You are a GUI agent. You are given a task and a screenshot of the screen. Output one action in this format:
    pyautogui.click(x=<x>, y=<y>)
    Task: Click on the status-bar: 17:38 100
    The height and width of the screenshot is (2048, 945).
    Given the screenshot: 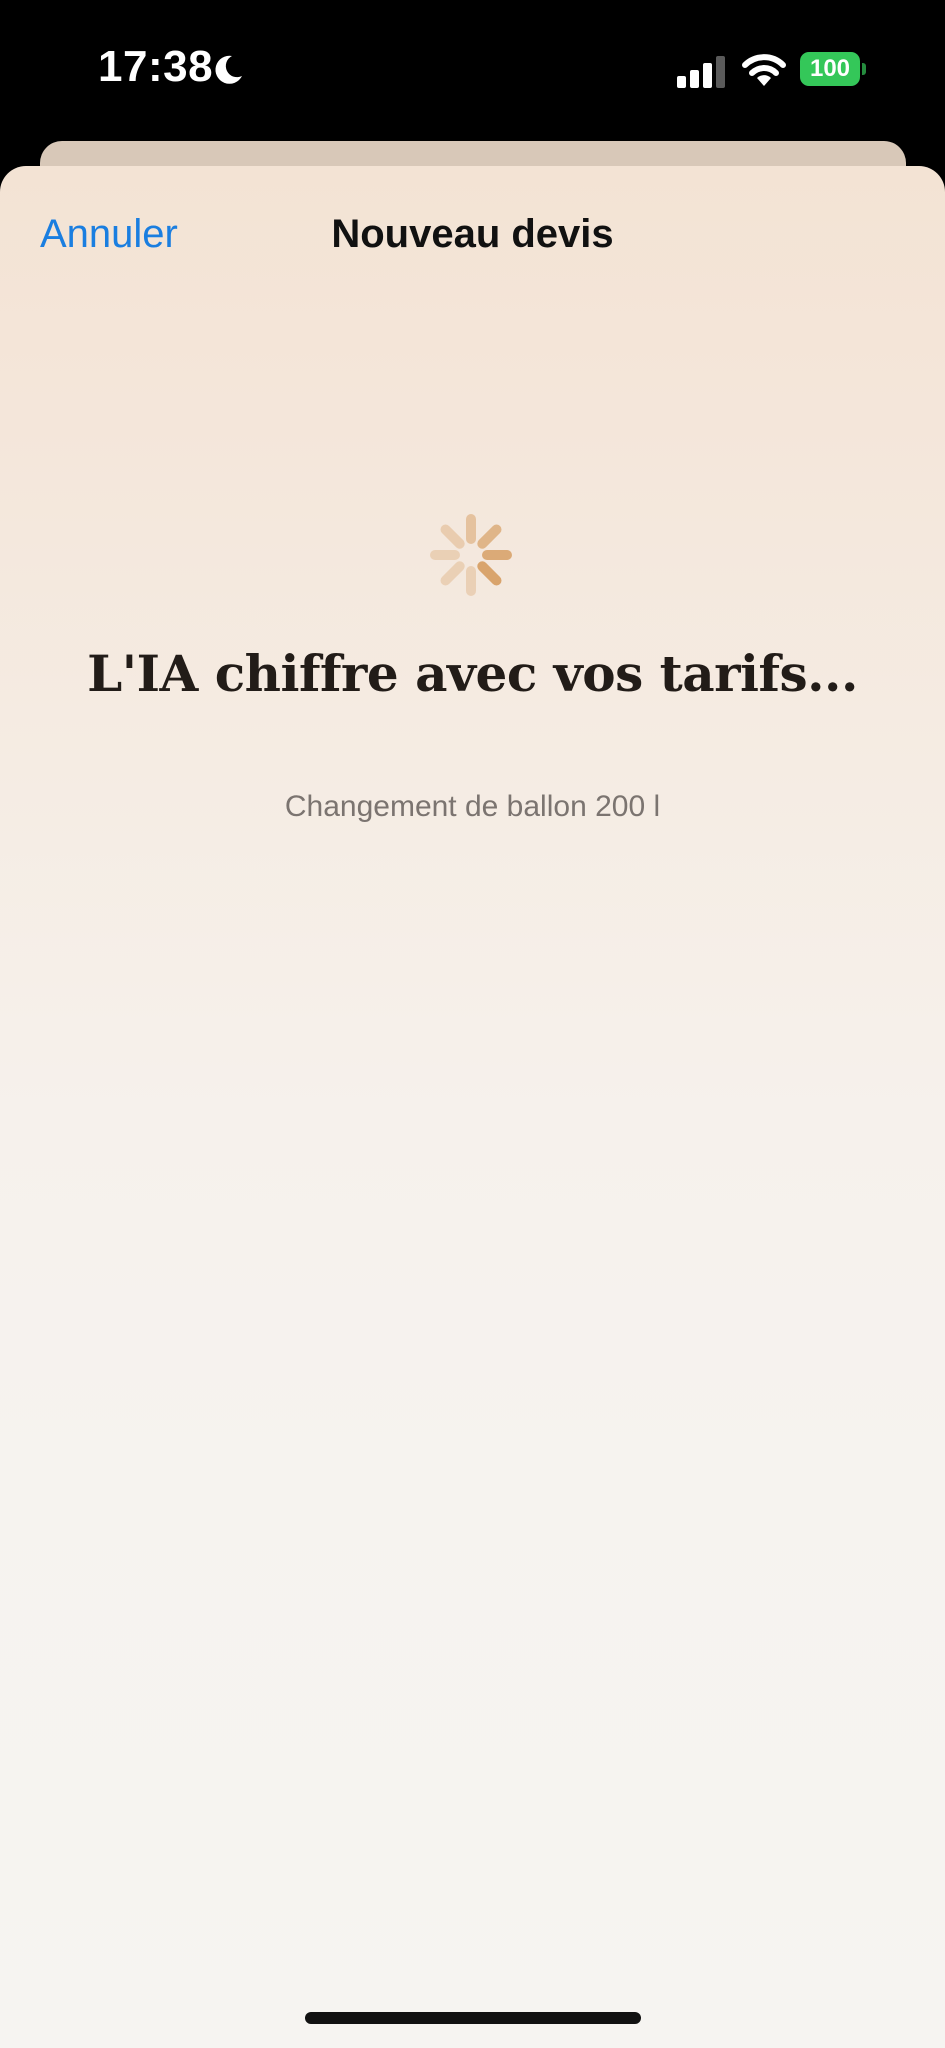 What is the action you would take?
    pyautogui.click(x=472, y=70)
    